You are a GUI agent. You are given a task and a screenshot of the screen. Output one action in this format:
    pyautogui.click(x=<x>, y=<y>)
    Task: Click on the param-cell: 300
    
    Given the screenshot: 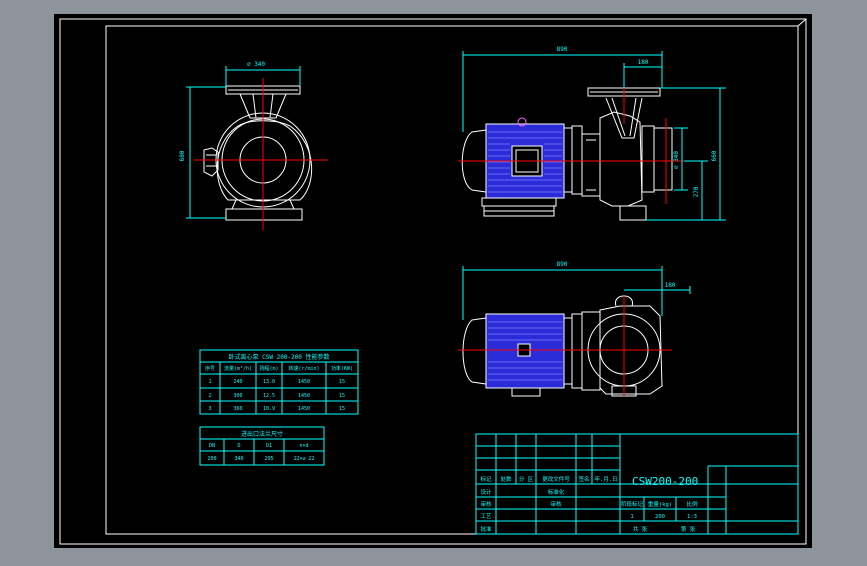 What is the action you would take?
    pyautogui.click(x=237, y=396)
    